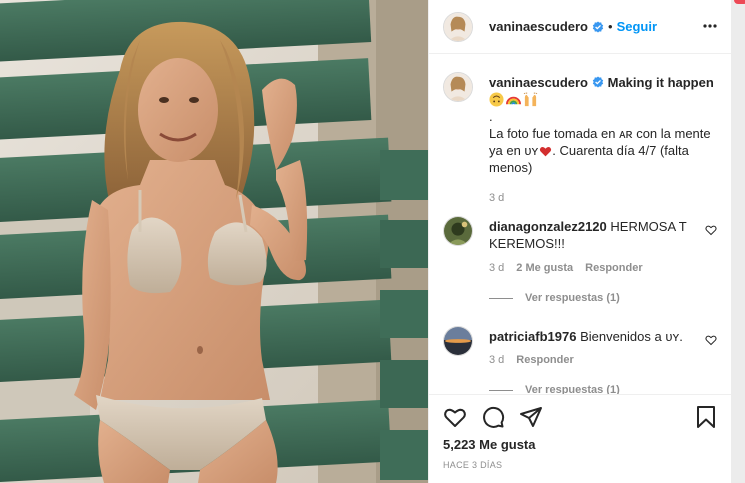 The width and height of the screenshot is (745, 483). I want to click on comment-body: patriciafb1976 Bienvenidos a ᴜʏ., so click(594, 336).